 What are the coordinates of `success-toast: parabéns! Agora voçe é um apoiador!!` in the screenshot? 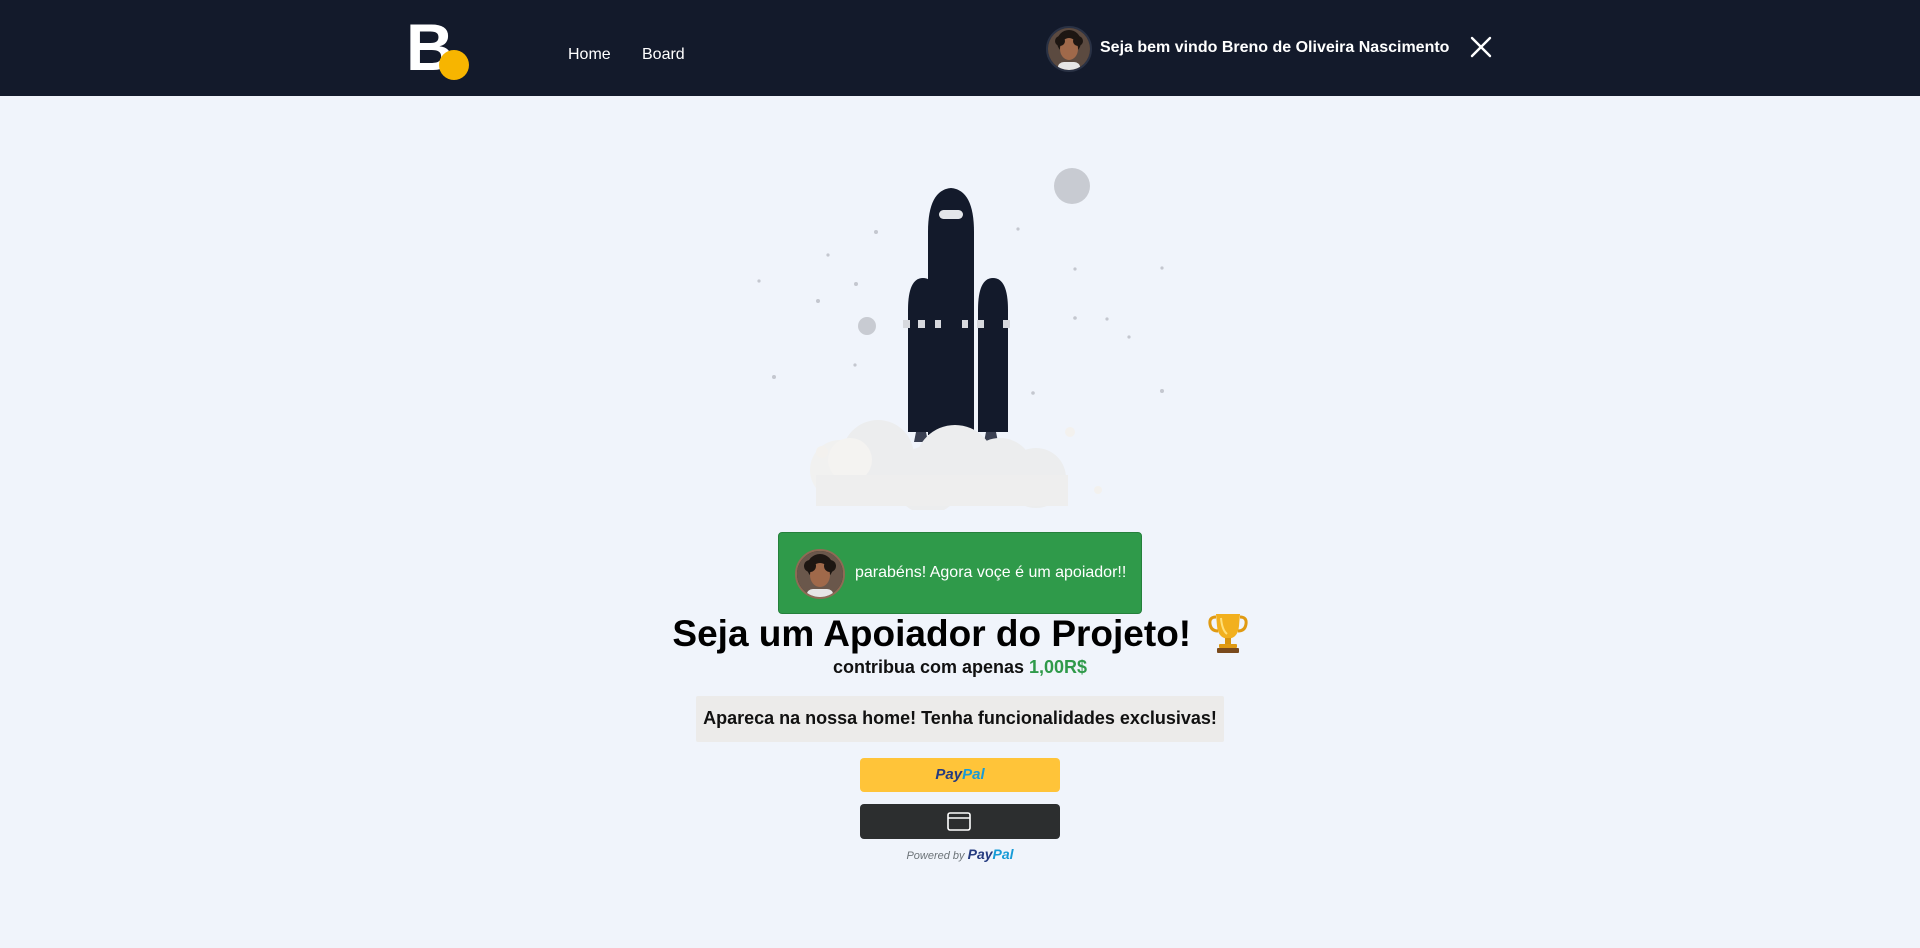 It's located at (960, 573).